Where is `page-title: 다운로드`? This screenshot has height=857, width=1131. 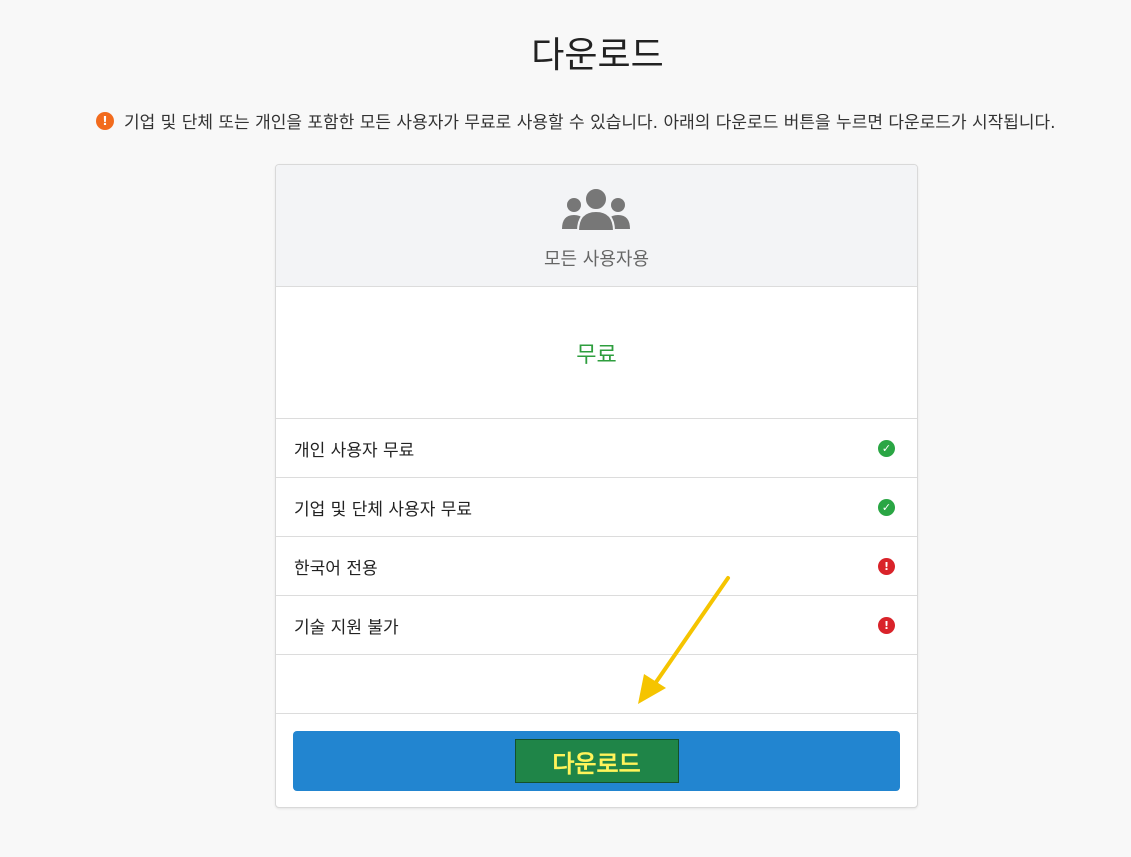 page-title: 다운로드 is located at coordinates (597, 55).